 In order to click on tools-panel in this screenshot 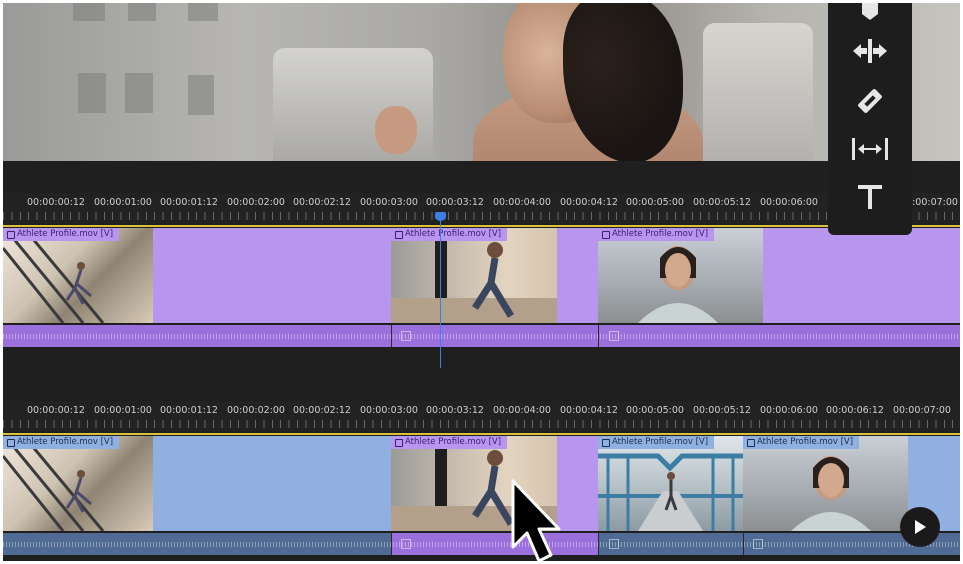, I will do `click(870, 119)`.